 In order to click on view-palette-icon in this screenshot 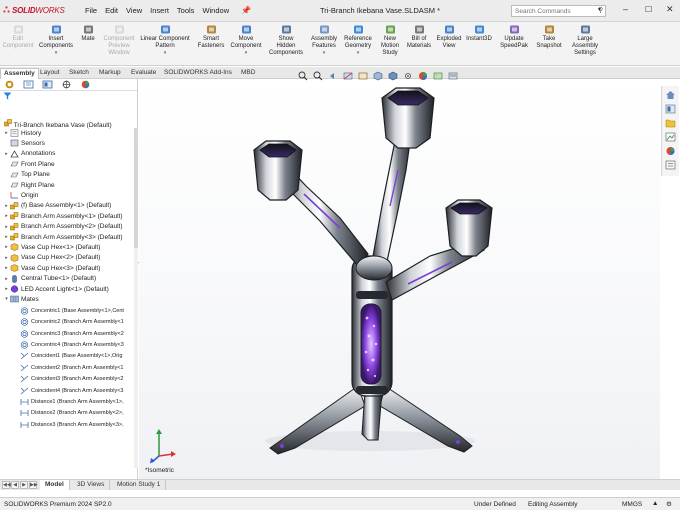, I will do `click(670, 137)`.